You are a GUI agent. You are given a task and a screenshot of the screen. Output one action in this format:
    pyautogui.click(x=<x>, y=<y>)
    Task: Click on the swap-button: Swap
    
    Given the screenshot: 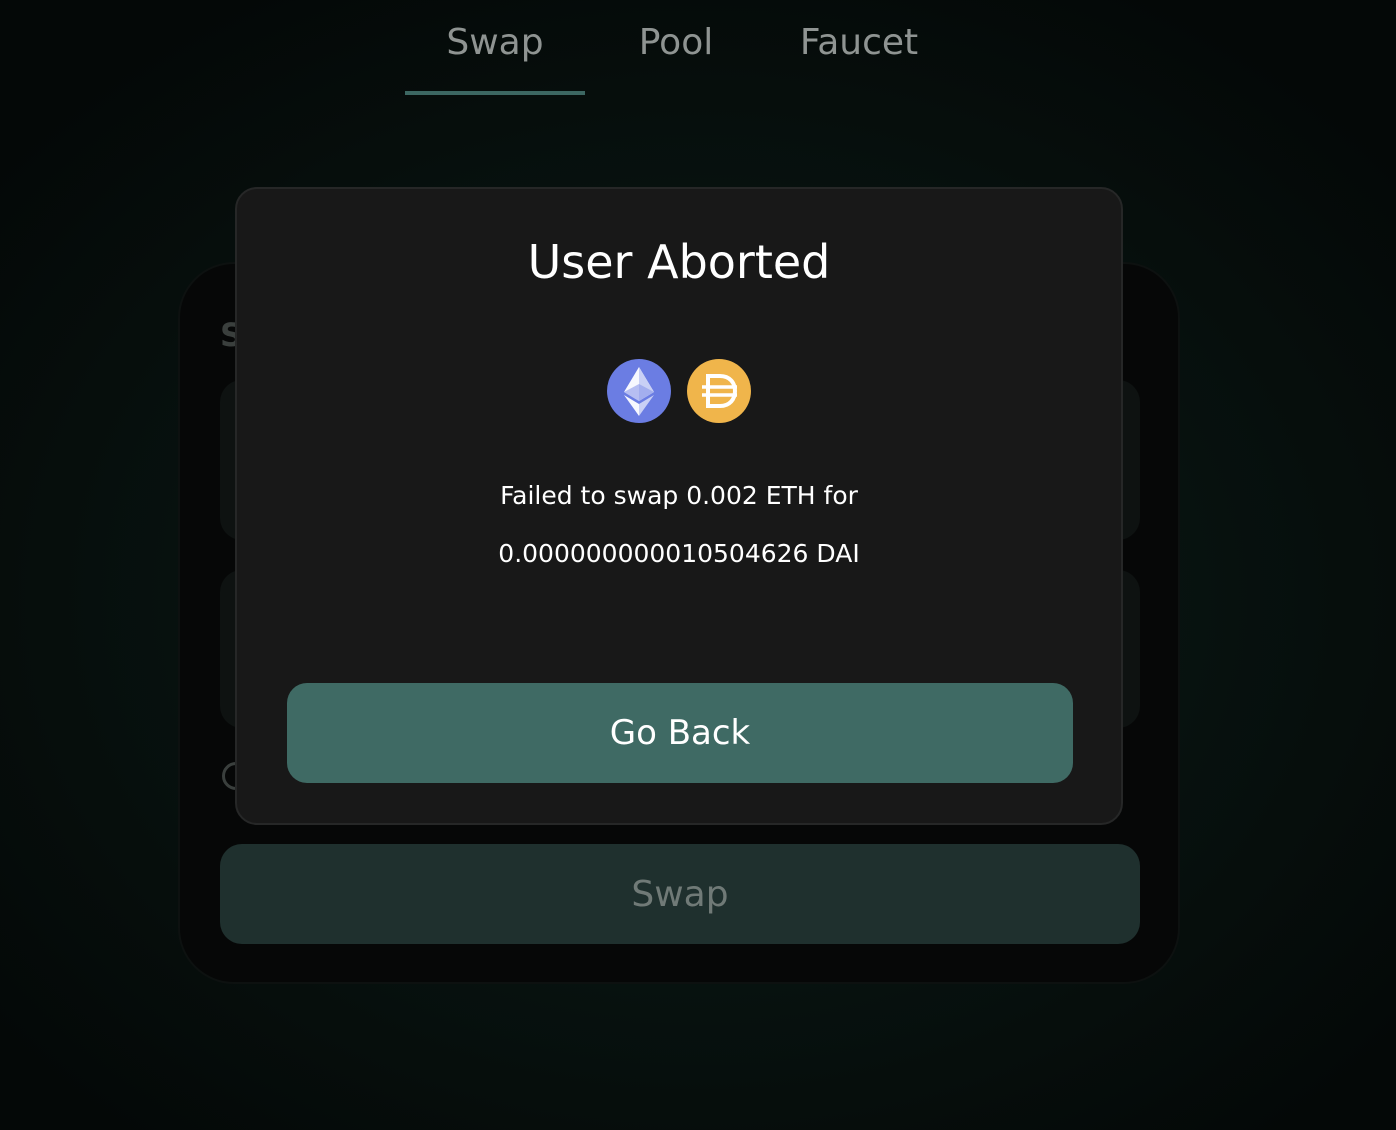 What is the action you would take?
    pyautogui.click(x=680, y=894)
    